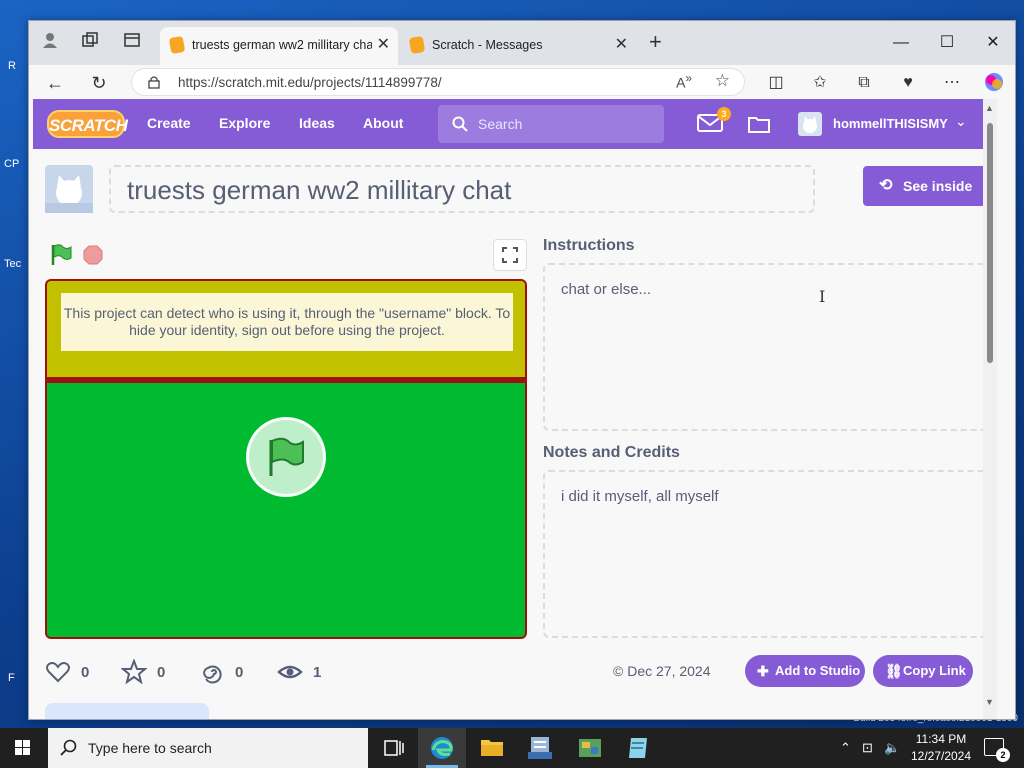 Image resolution: width=1024 pixels, height=768 pixels. I want to click on page-scrollbar: ▲ ▼, so click(990, 409).